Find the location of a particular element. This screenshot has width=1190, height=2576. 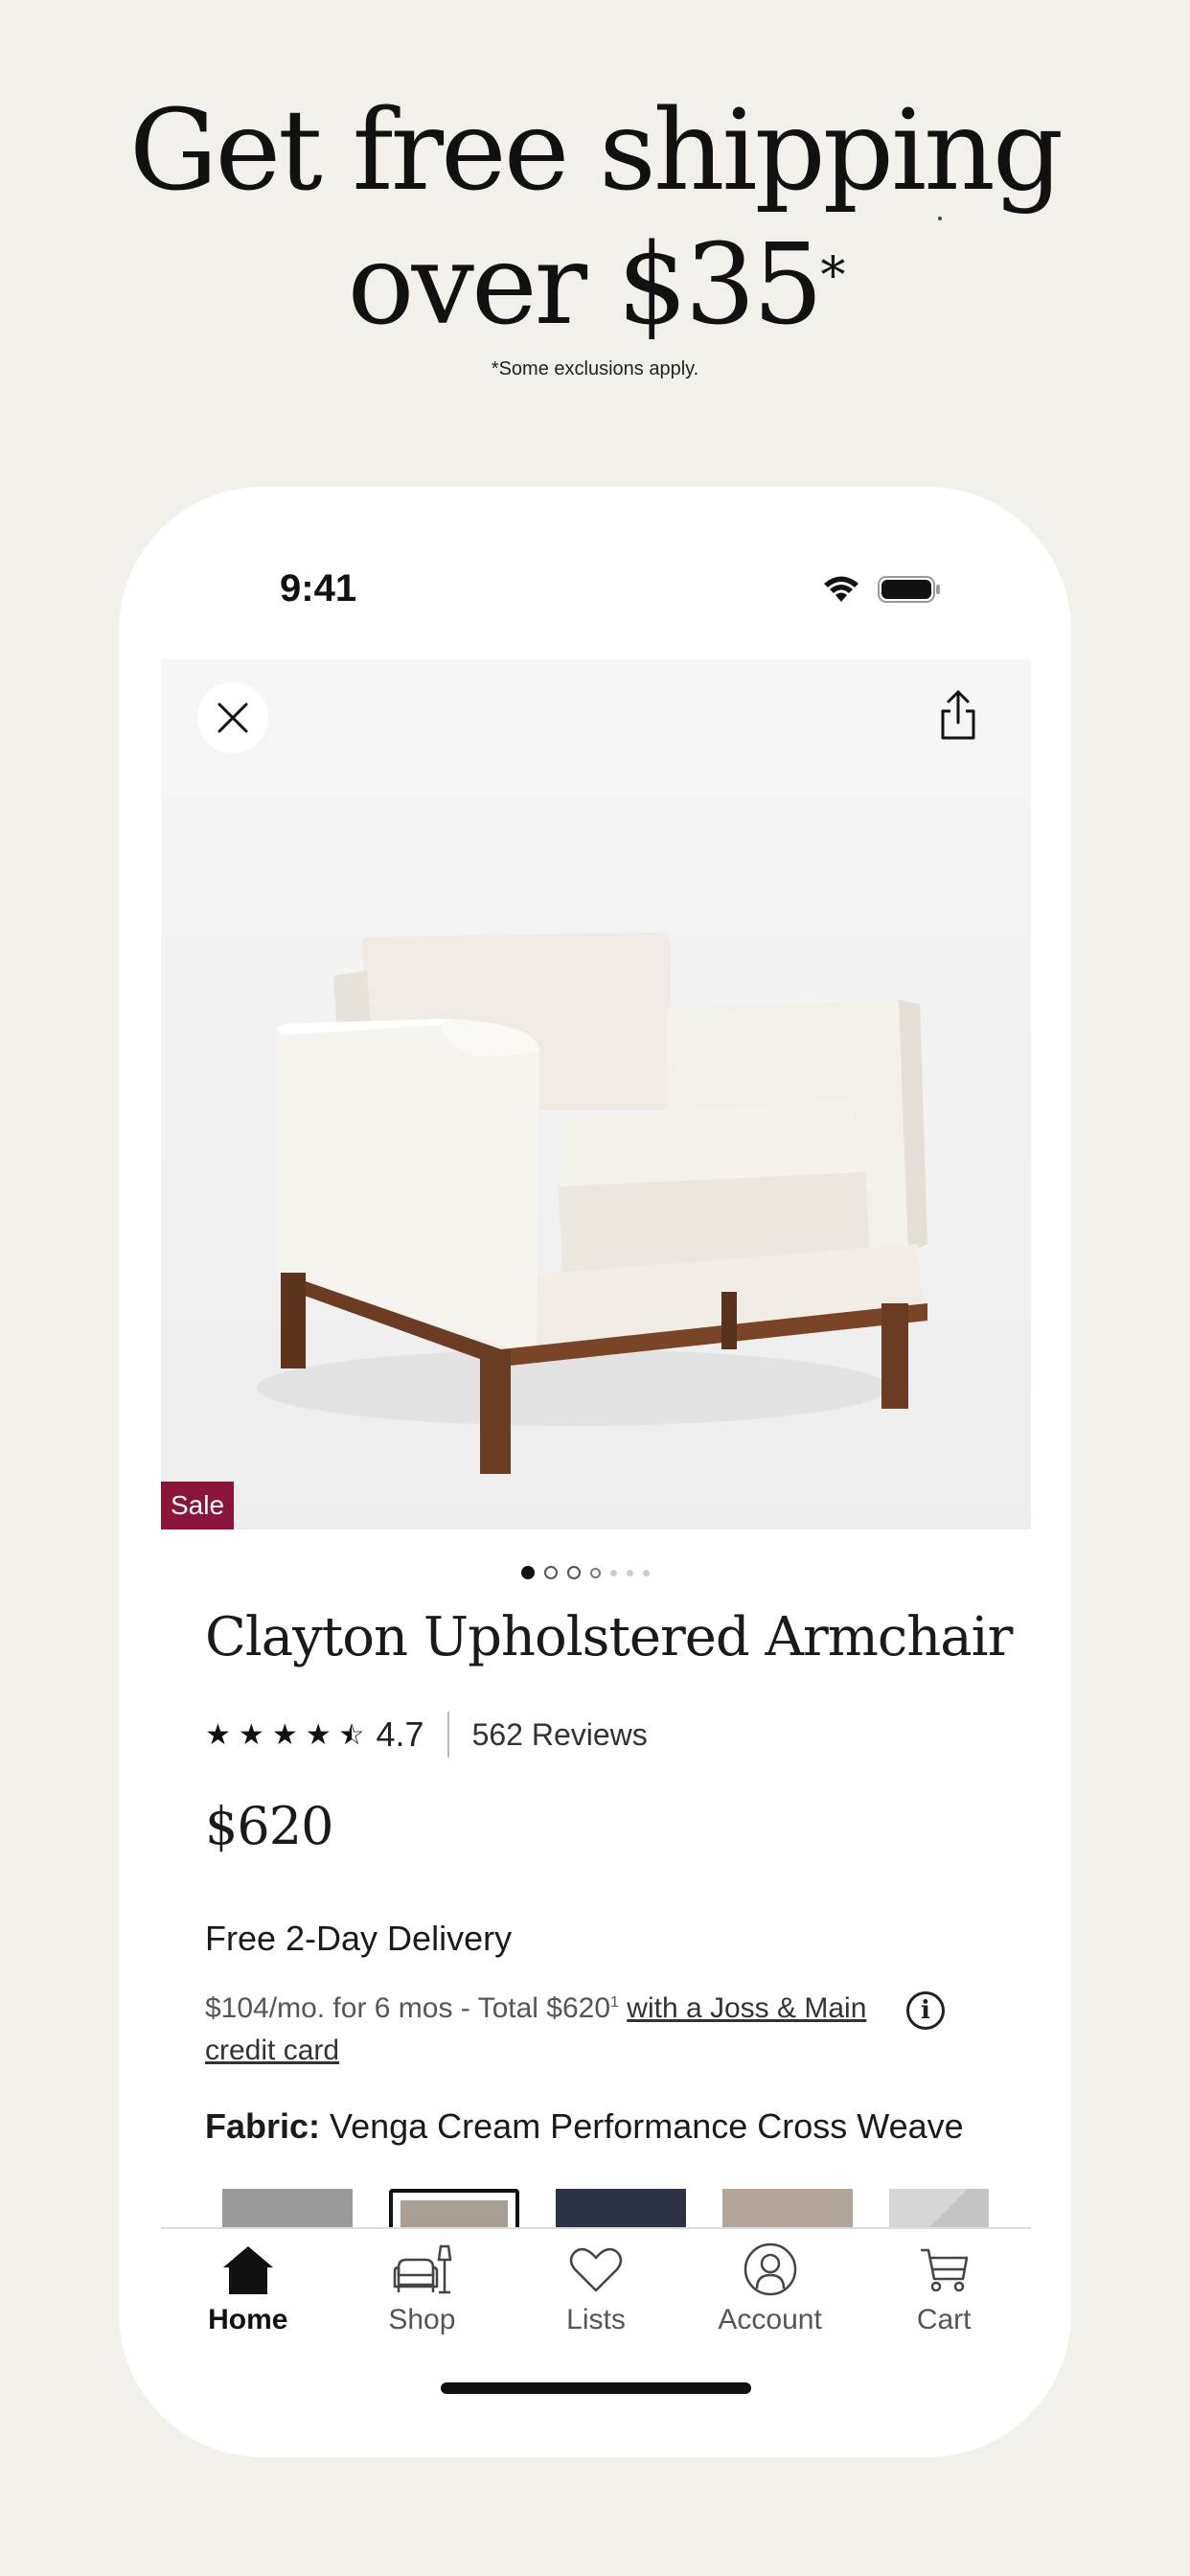

cart-icon is located at coordinates (945, 2270).